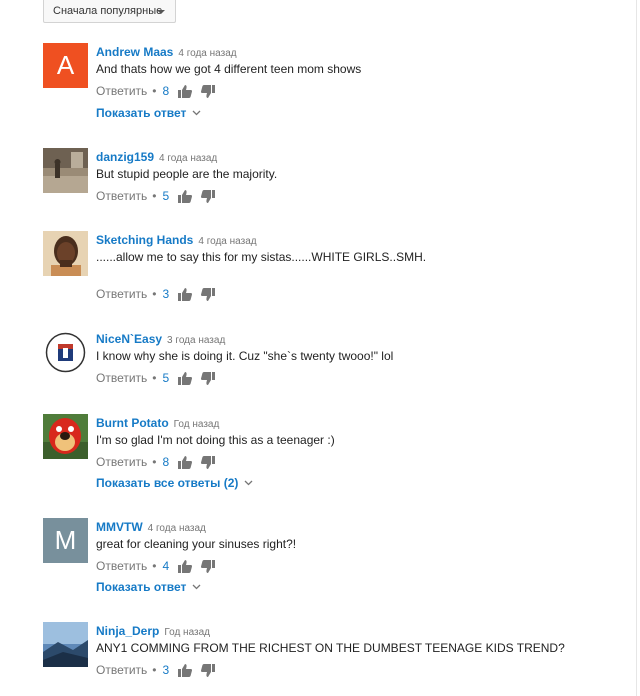  I want to click on comment-author: Ninja_Derp, so click(127, 631).